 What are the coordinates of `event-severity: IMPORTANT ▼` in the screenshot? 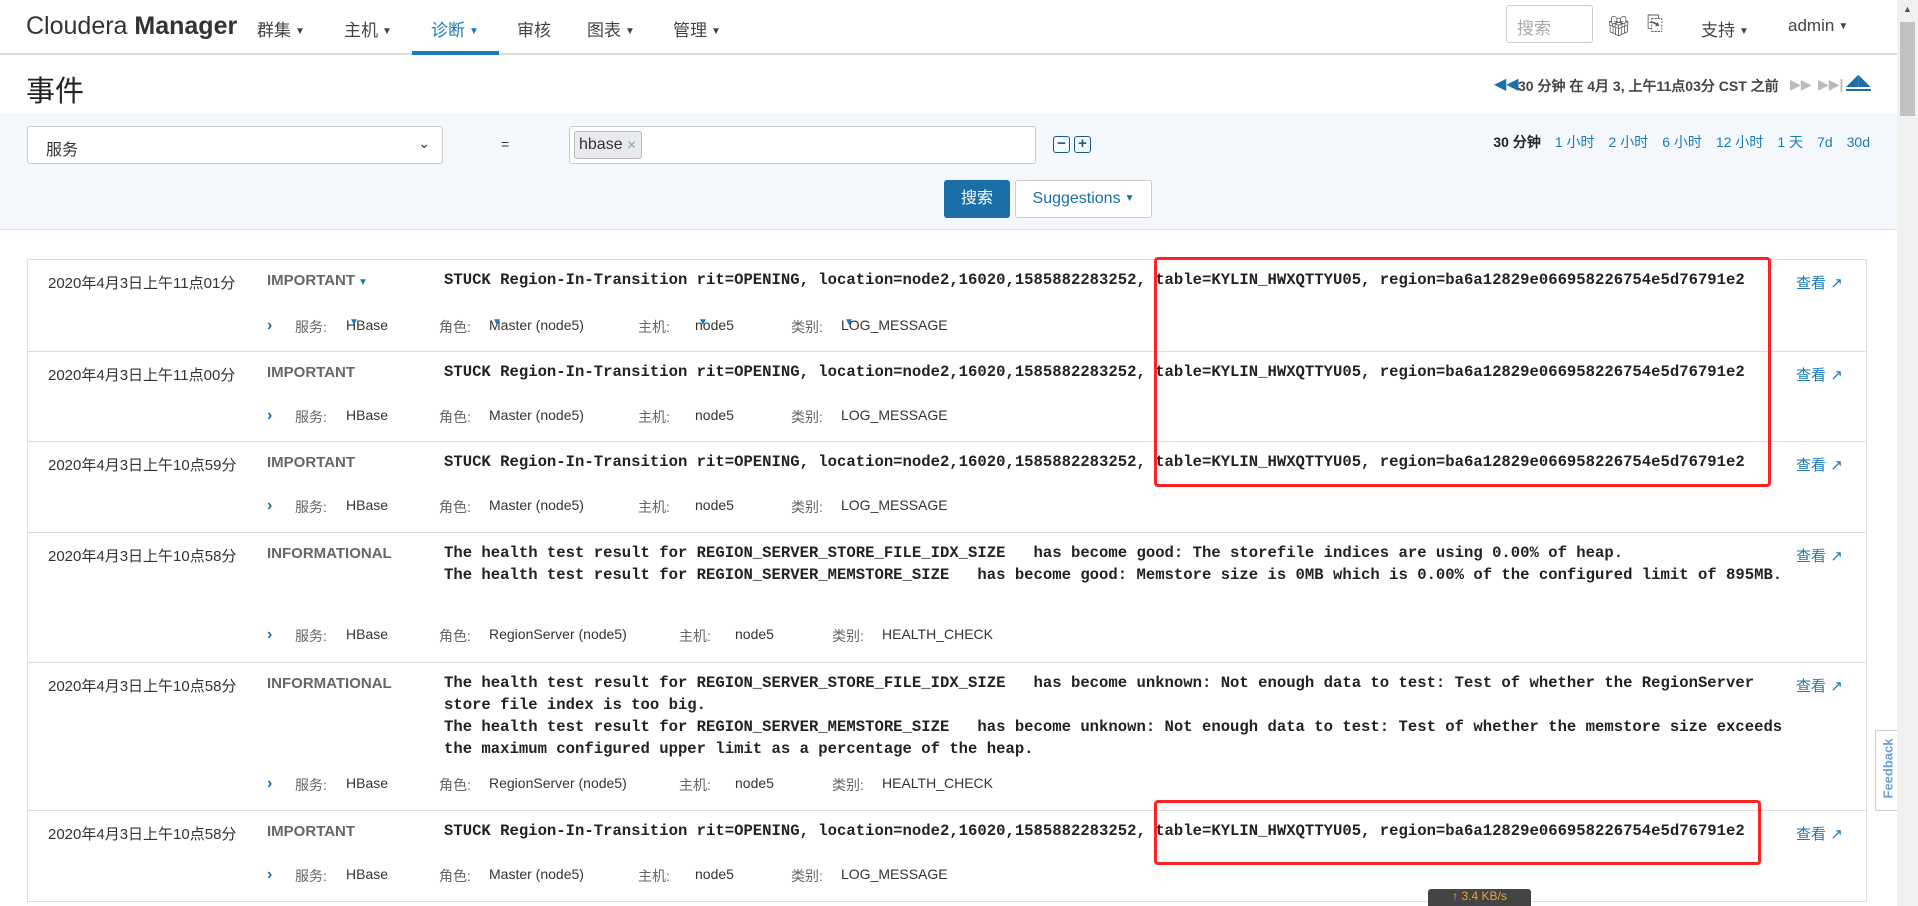 It's located at (317, 280).